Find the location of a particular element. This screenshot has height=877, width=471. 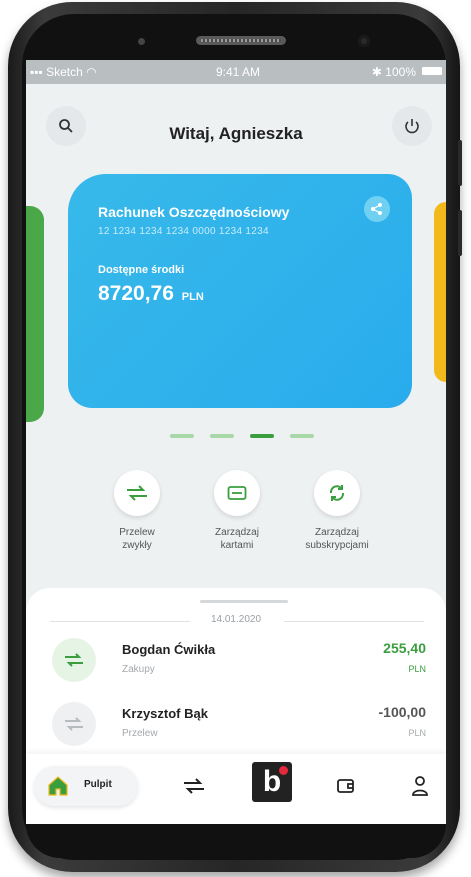

battery-text: ✱ 100% is located at coordinates (393, 72).